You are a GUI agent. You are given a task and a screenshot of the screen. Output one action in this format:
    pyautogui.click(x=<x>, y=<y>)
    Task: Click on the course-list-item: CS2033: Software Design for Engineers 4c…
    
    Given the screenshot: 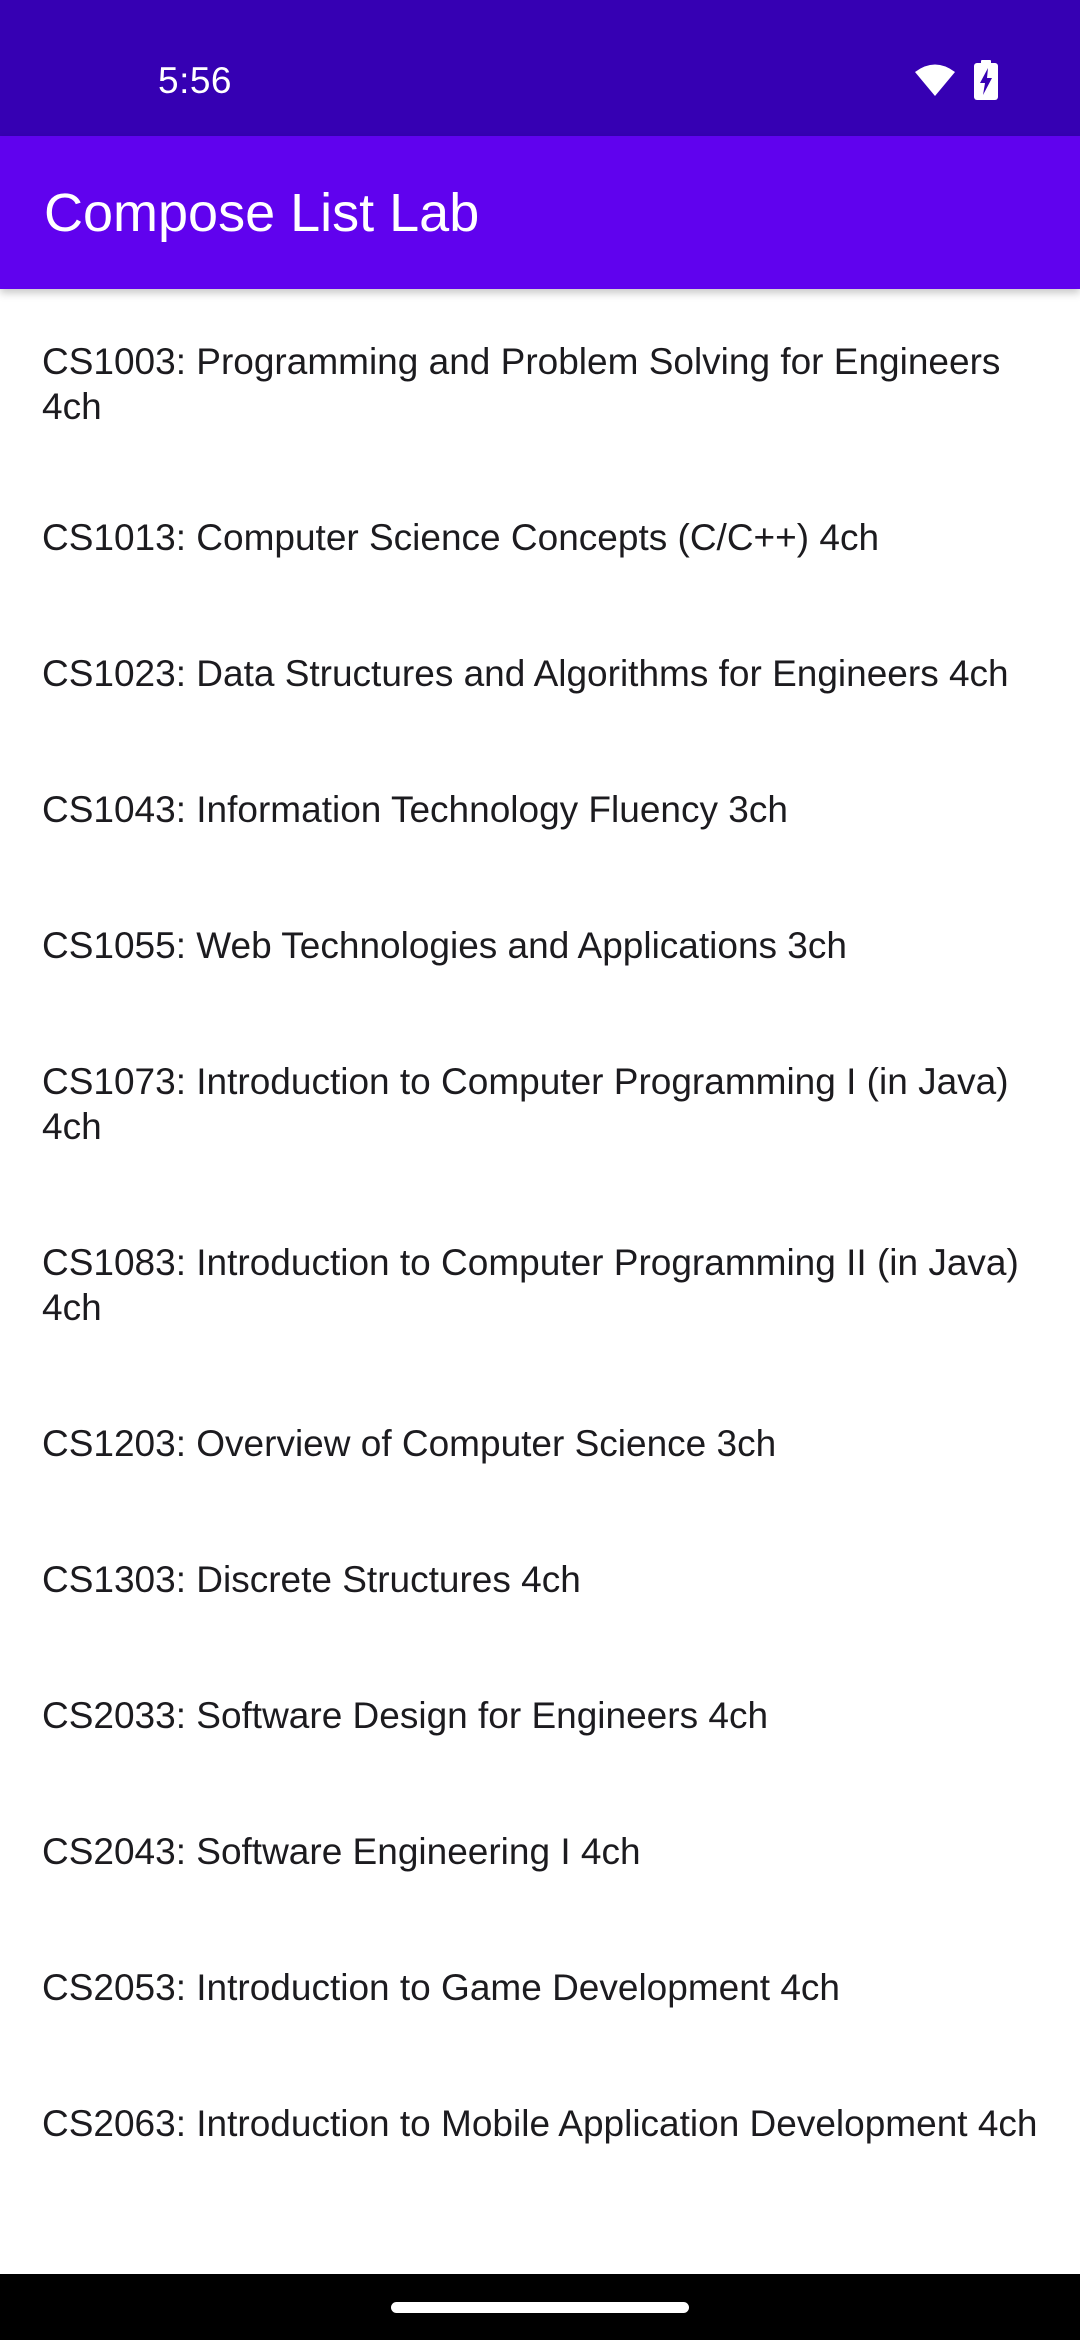 What is the action you would take?
    pyautogui.click(x=546, y=1715)
    